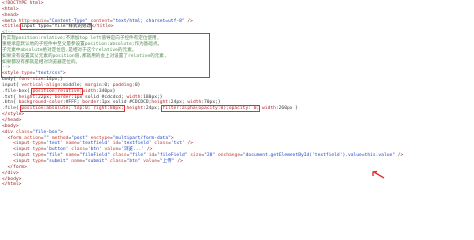 This screenshot has width=474, height=240. Describe the element at coordinates (98, 138) in the screenshot. I see `code-token: enctype` at that location.